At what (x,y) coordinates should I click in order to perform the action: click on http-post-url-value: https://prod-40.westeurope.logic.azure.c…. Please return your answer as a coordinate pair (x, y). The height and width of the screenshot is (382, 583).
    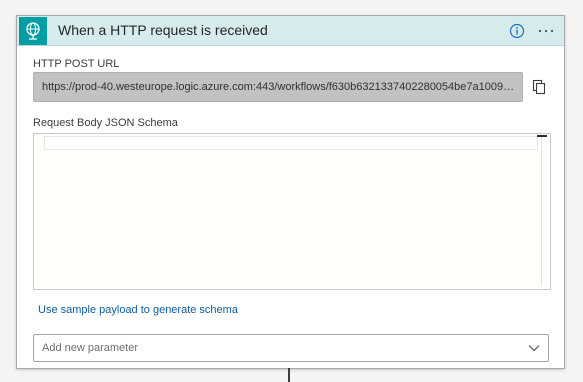
    Looking at the image, I should click on (280, 87).